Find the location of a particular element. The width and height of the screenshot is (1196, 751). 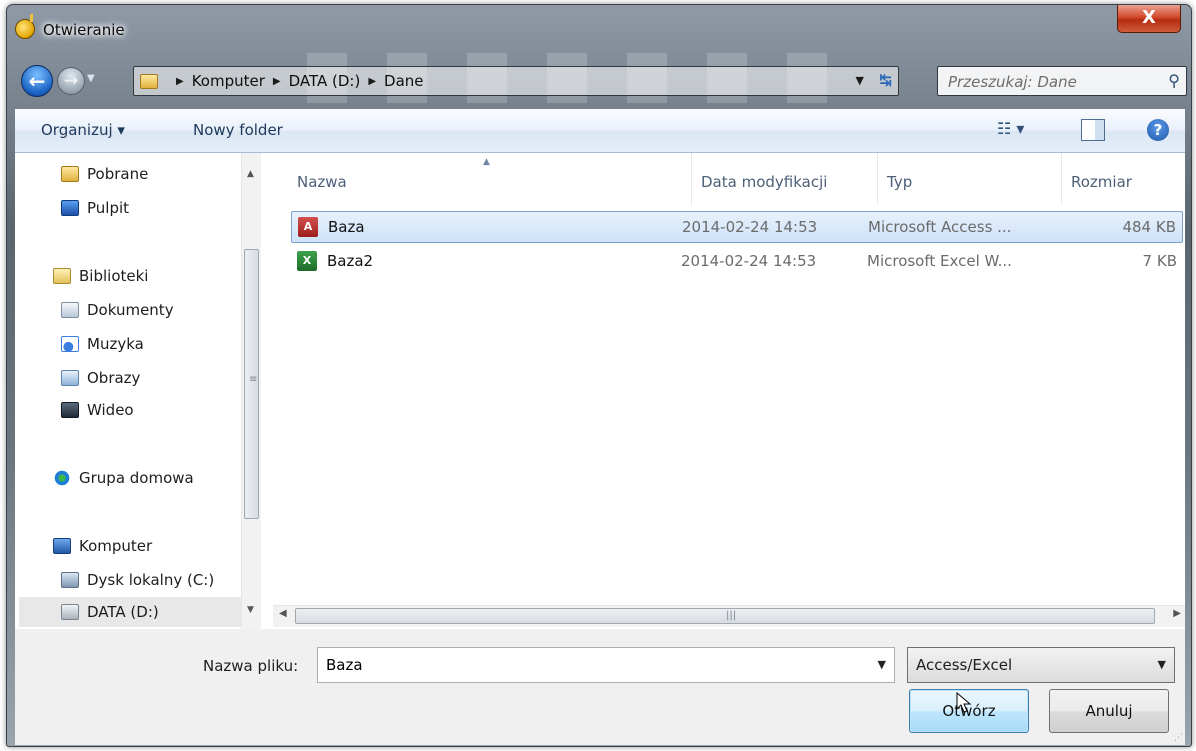

horizontal-scrollbar: ◀ ||| ▶ is located at coordinates (729, 616).